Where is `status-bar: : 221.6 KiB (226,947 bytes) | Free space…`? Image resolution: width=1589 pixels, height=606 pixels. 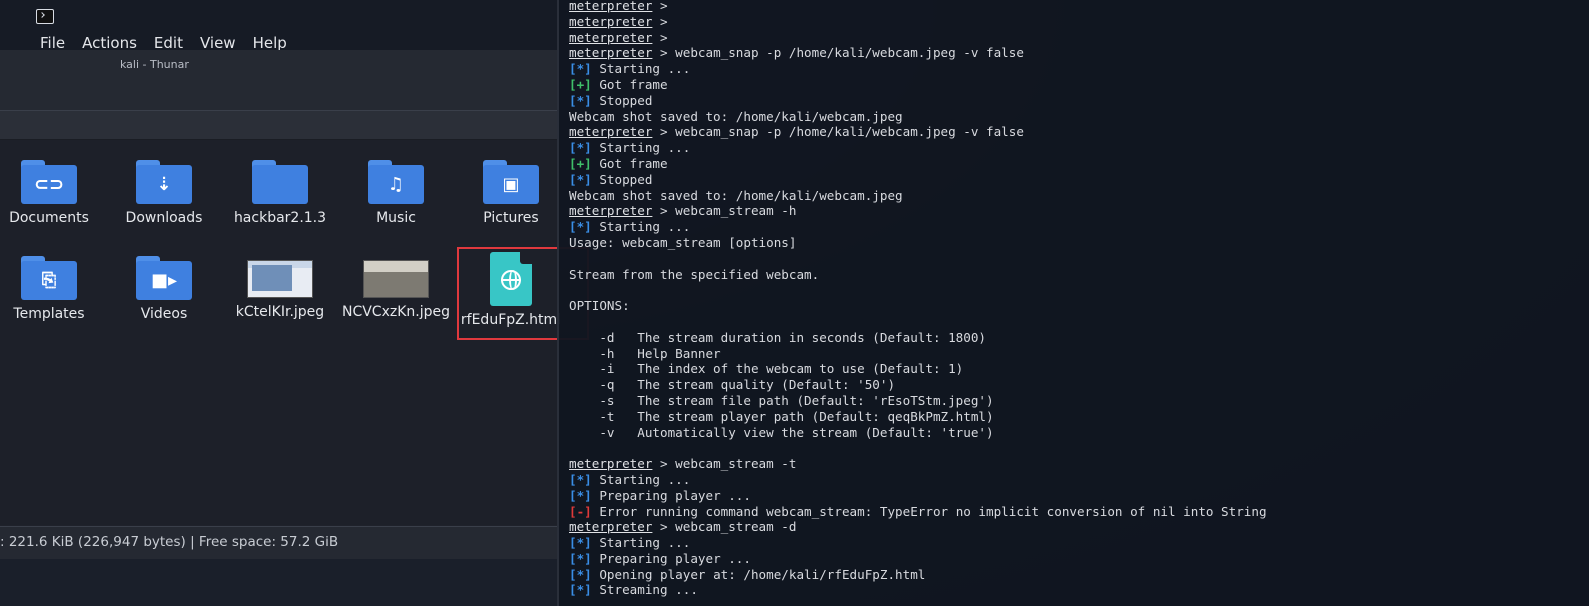
status-bar: : 221.6 KiB (226,947 bytes) | Free space… is located at coordinates (280, 542).